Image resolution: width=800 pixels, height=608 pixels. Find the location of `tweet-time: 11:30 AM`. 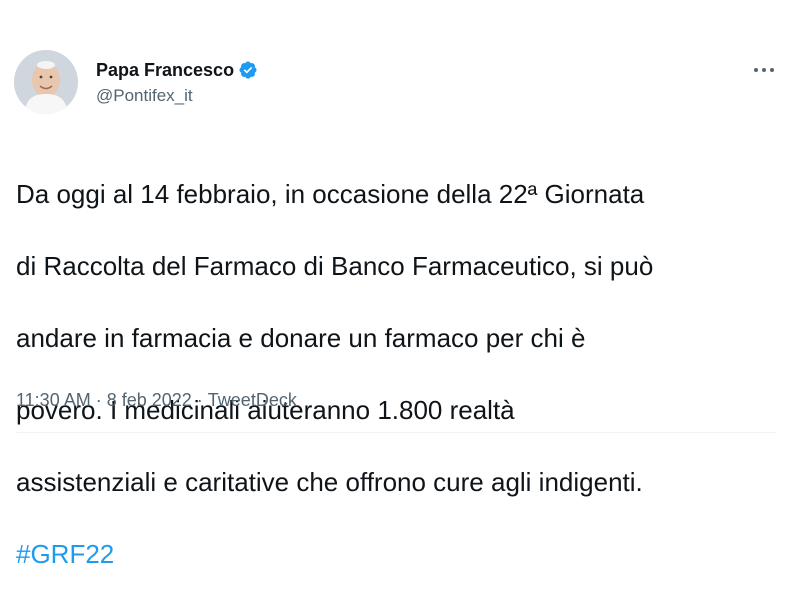

tweet-time: 11:30 AM is located at coordinates (53, 400).